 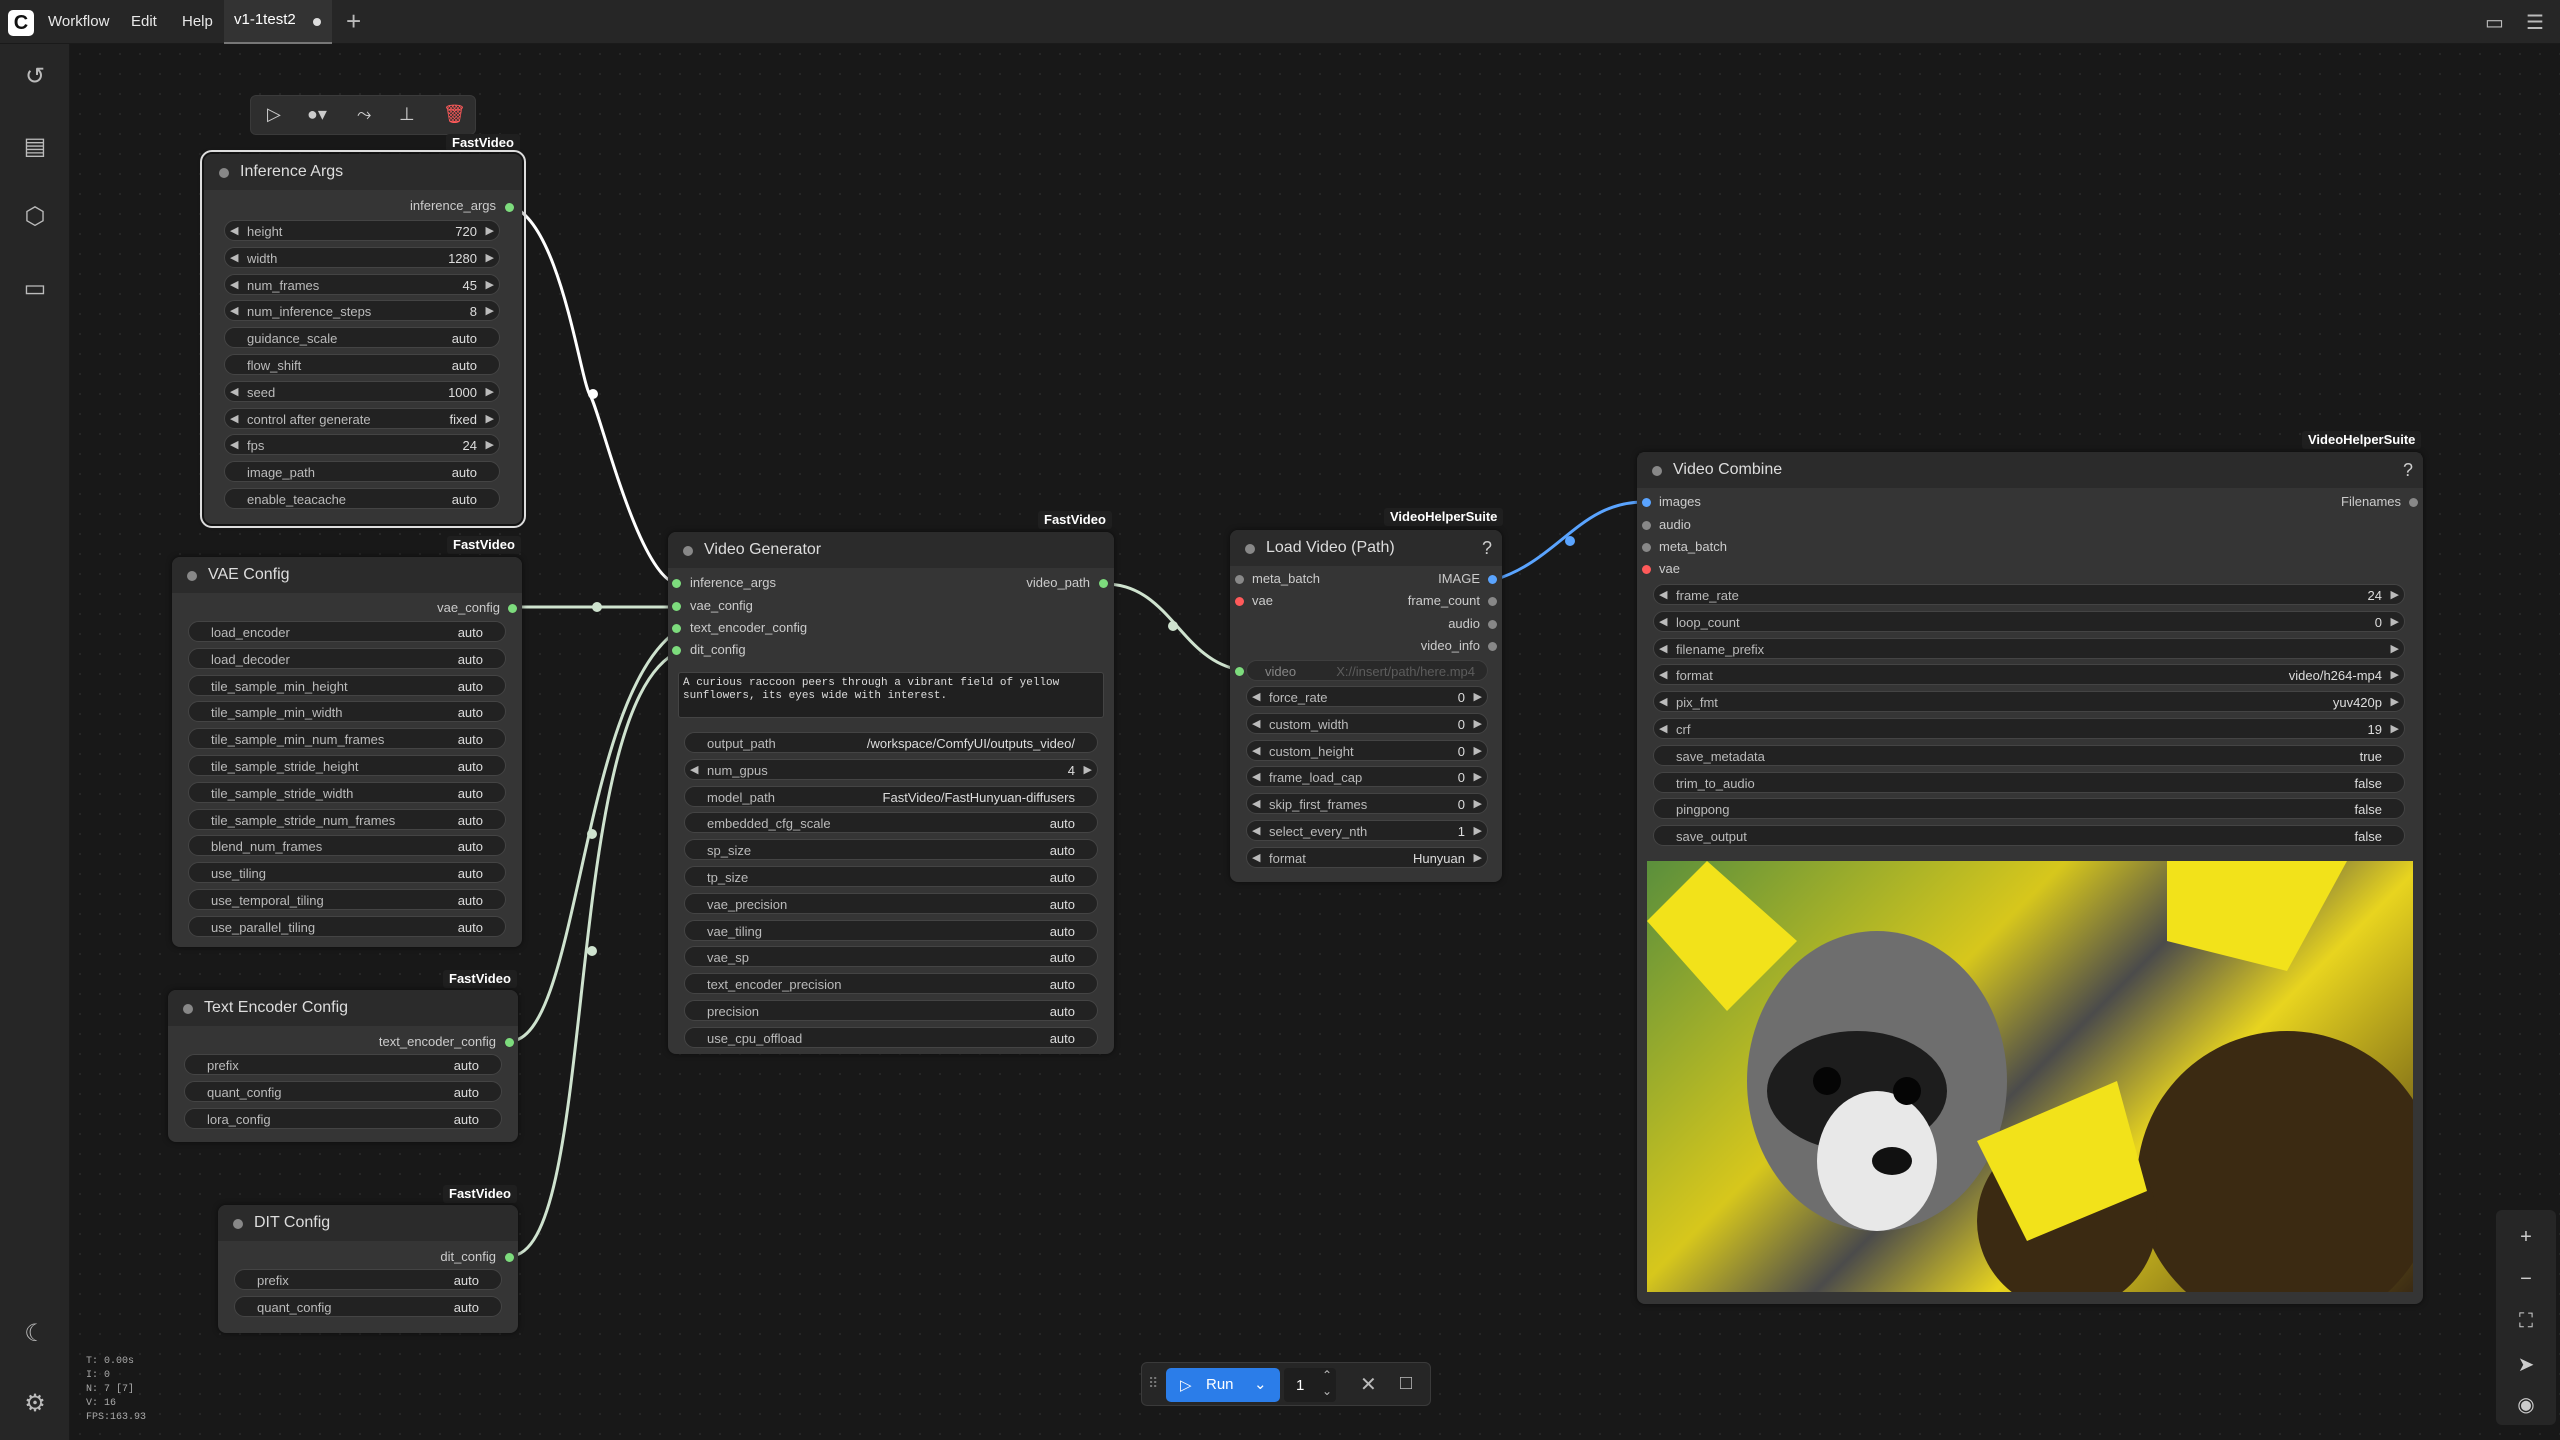 I want to click on widget-custom-height: custom_height 0 ◀ ▶, so click(x=1367, y=750).